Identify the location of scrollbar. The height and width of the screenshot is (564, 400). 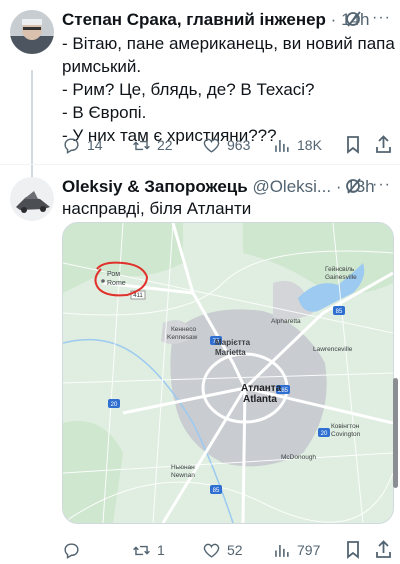
(395, 433).